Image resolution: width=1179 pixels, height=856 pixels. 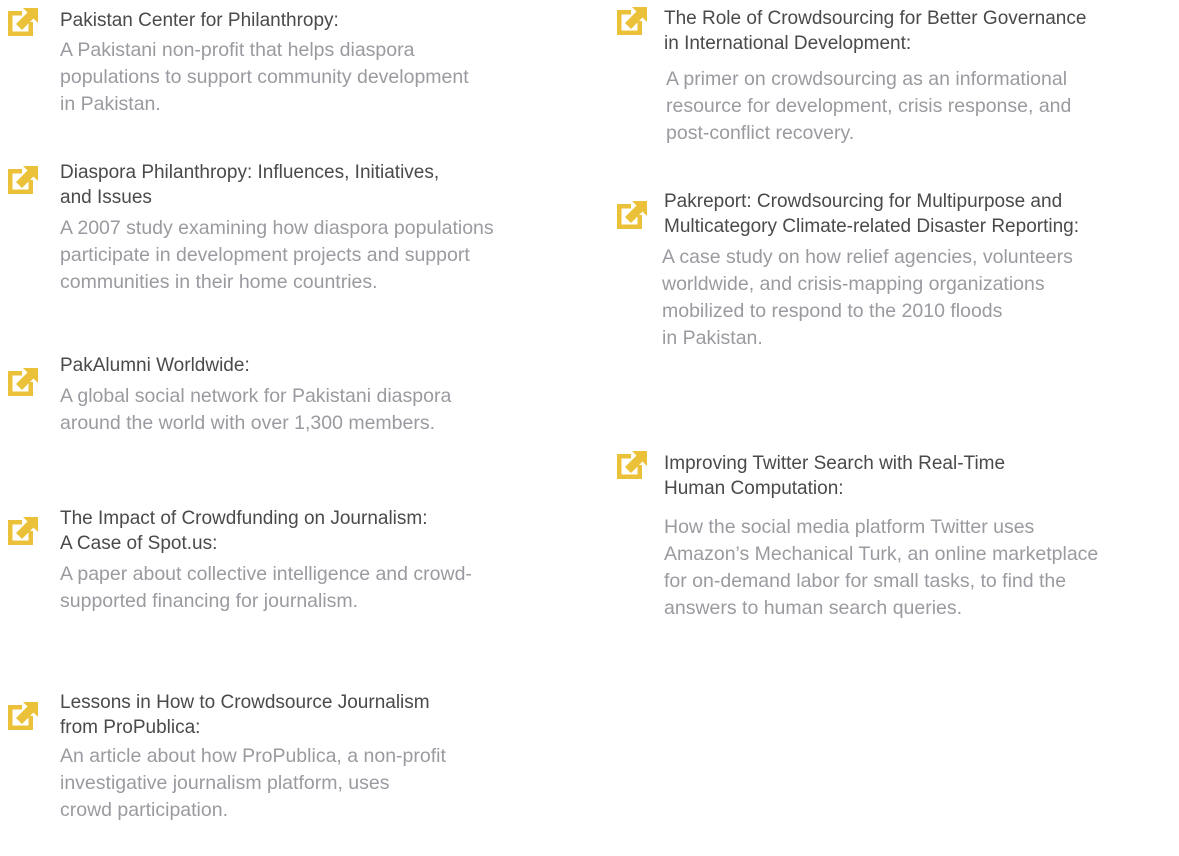 I want to click on resource-title: PakAlumni Worldwide:, so click(x=155, y=365).